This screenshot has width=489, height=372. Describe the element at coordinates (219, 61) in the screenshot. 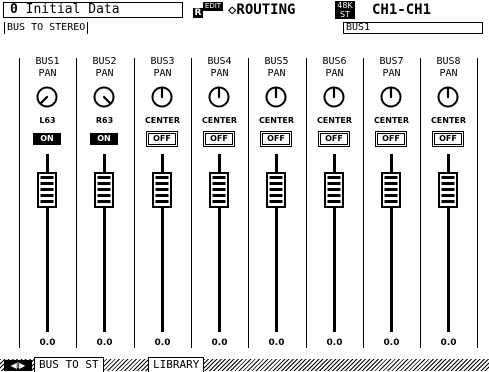

I see `bus-name: BUS4` at that location.